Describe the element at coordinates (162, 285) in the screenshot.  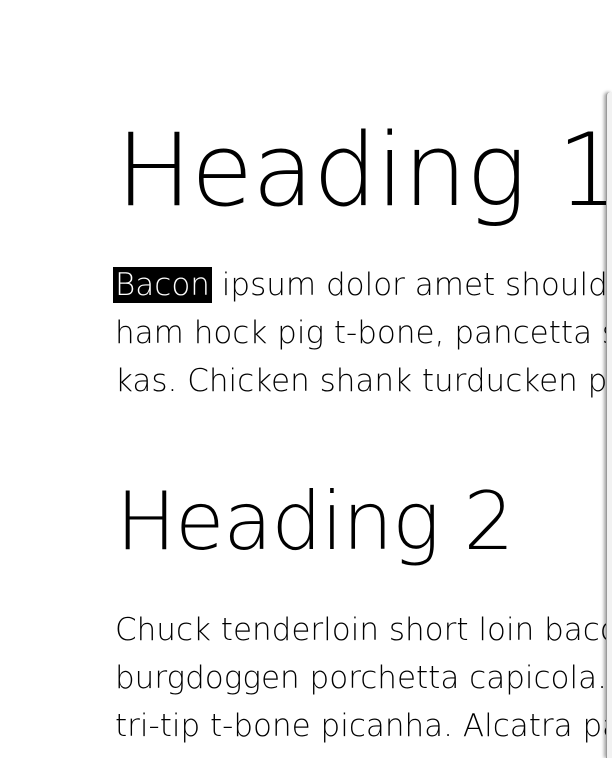
I see `selected-text: Bacon` at that location.